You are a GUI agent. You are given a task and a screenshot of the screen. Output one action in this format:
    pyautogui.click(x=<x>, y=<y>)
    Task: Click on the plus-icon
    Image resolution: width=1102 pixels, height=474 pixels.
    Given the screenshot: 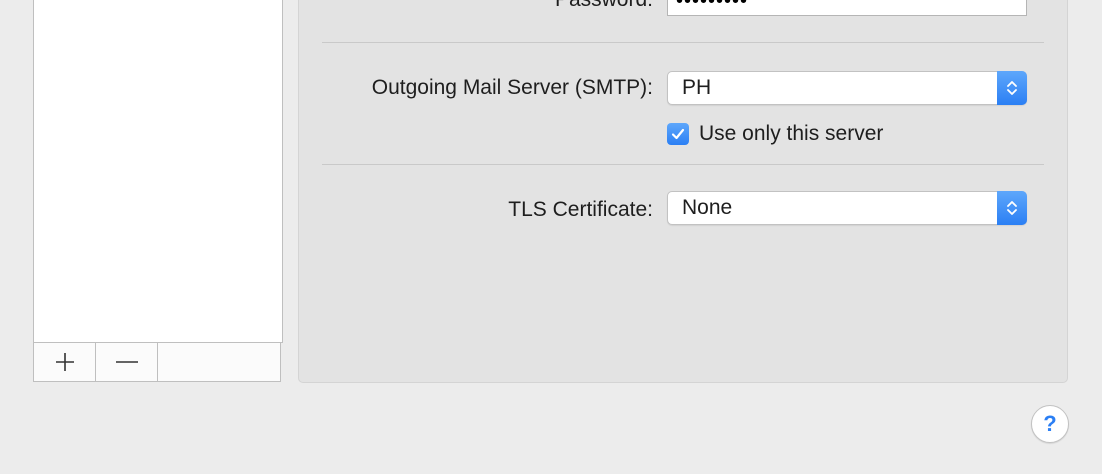 What is the action you would take?
    pyautogui.click(x=64, y=362)
    